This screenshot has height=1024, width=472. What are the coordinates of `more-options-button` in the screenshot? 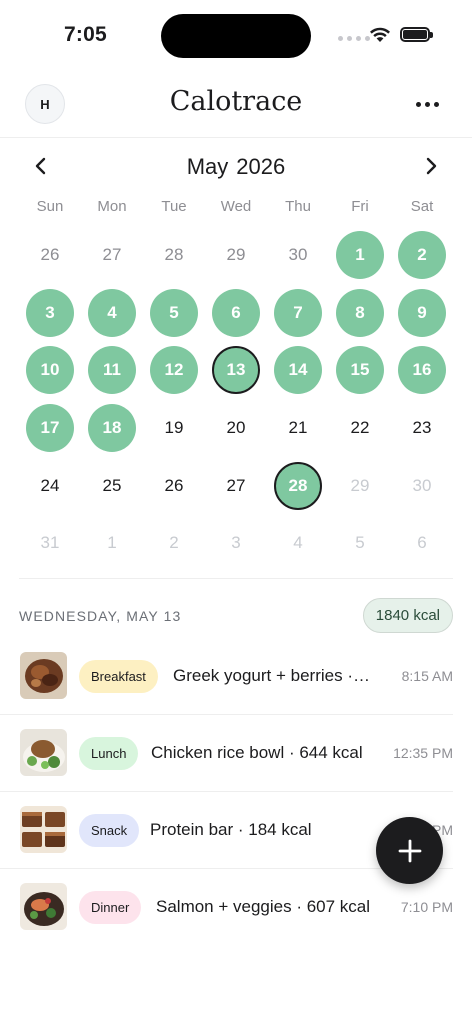 It's located at (427, 104).